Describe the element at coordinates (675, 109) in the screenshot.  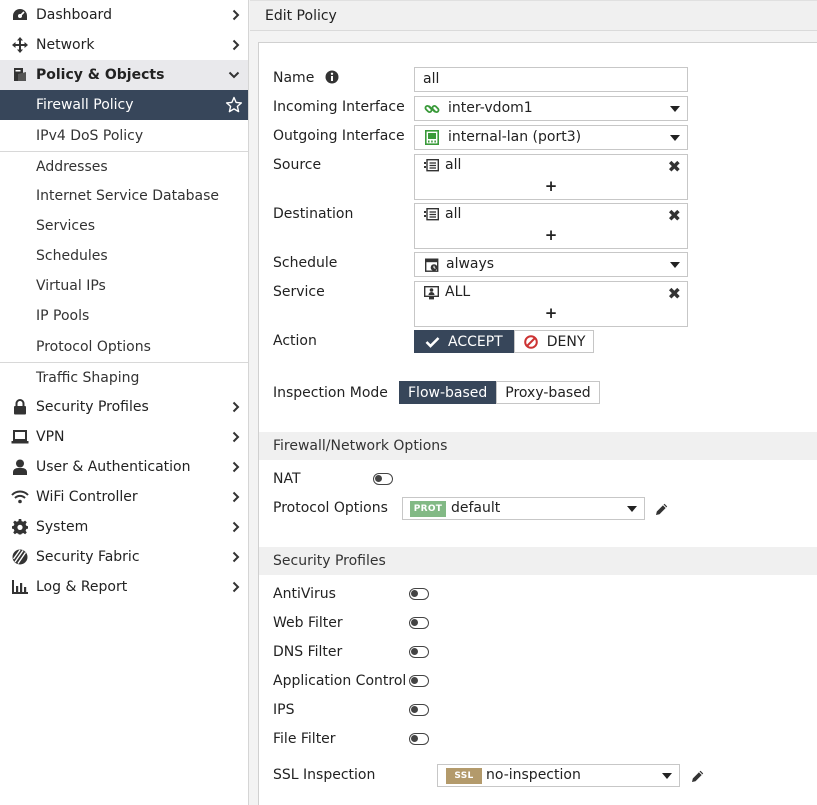
I see `caret-down-icon` at that location.